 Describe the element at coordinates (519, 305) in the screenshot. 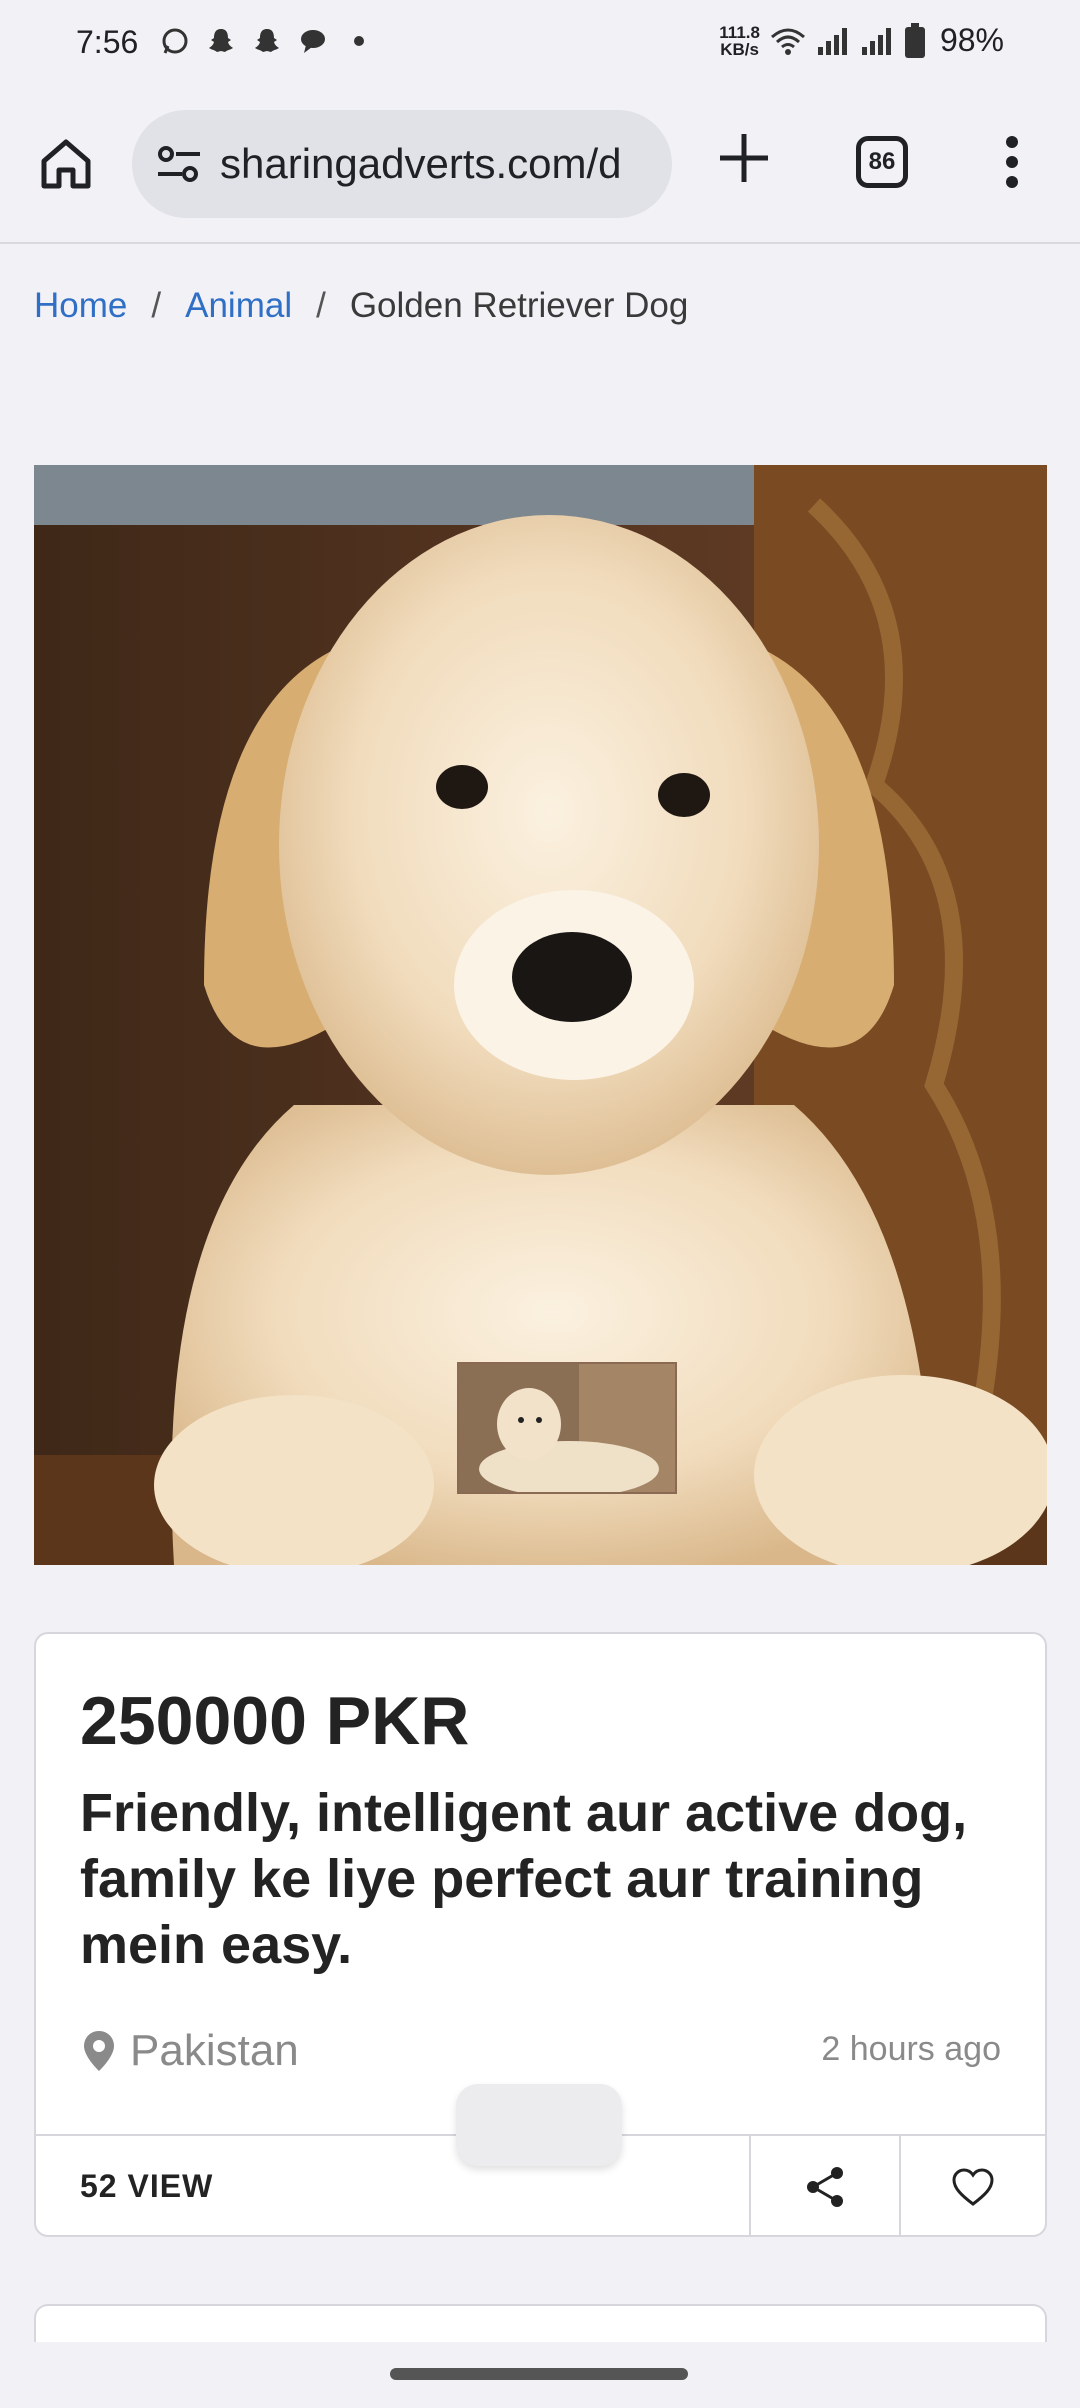

I see `breadcrumb-current: Golden Retriever Dog` at that location.